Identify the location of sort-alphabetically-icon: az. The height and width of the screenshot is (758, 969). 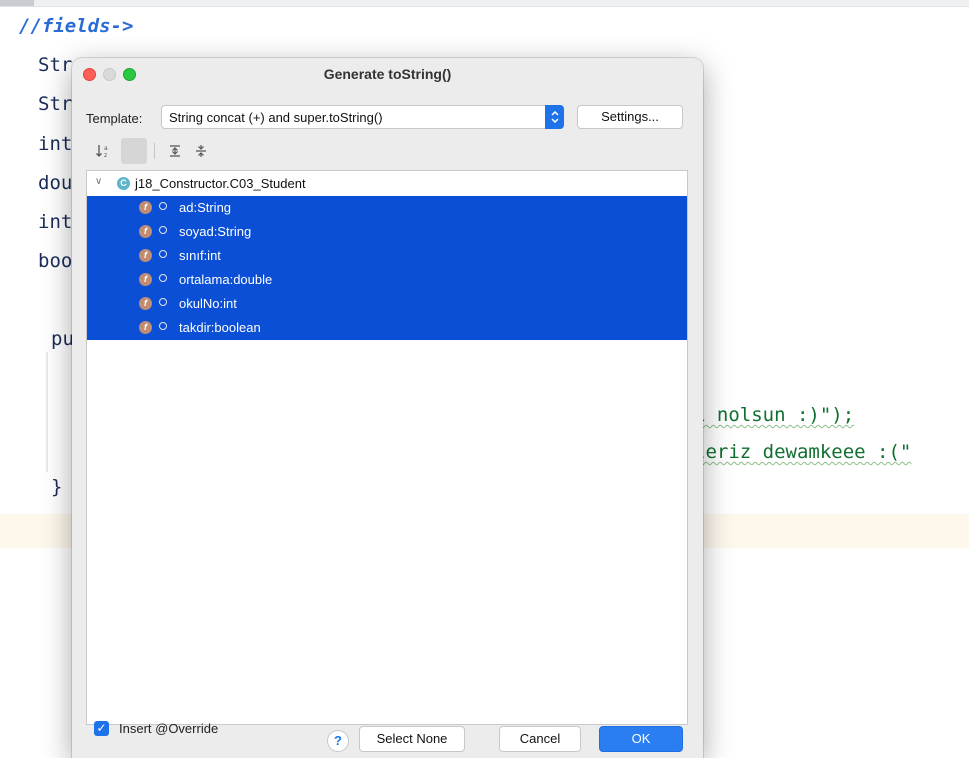
(103, 151).